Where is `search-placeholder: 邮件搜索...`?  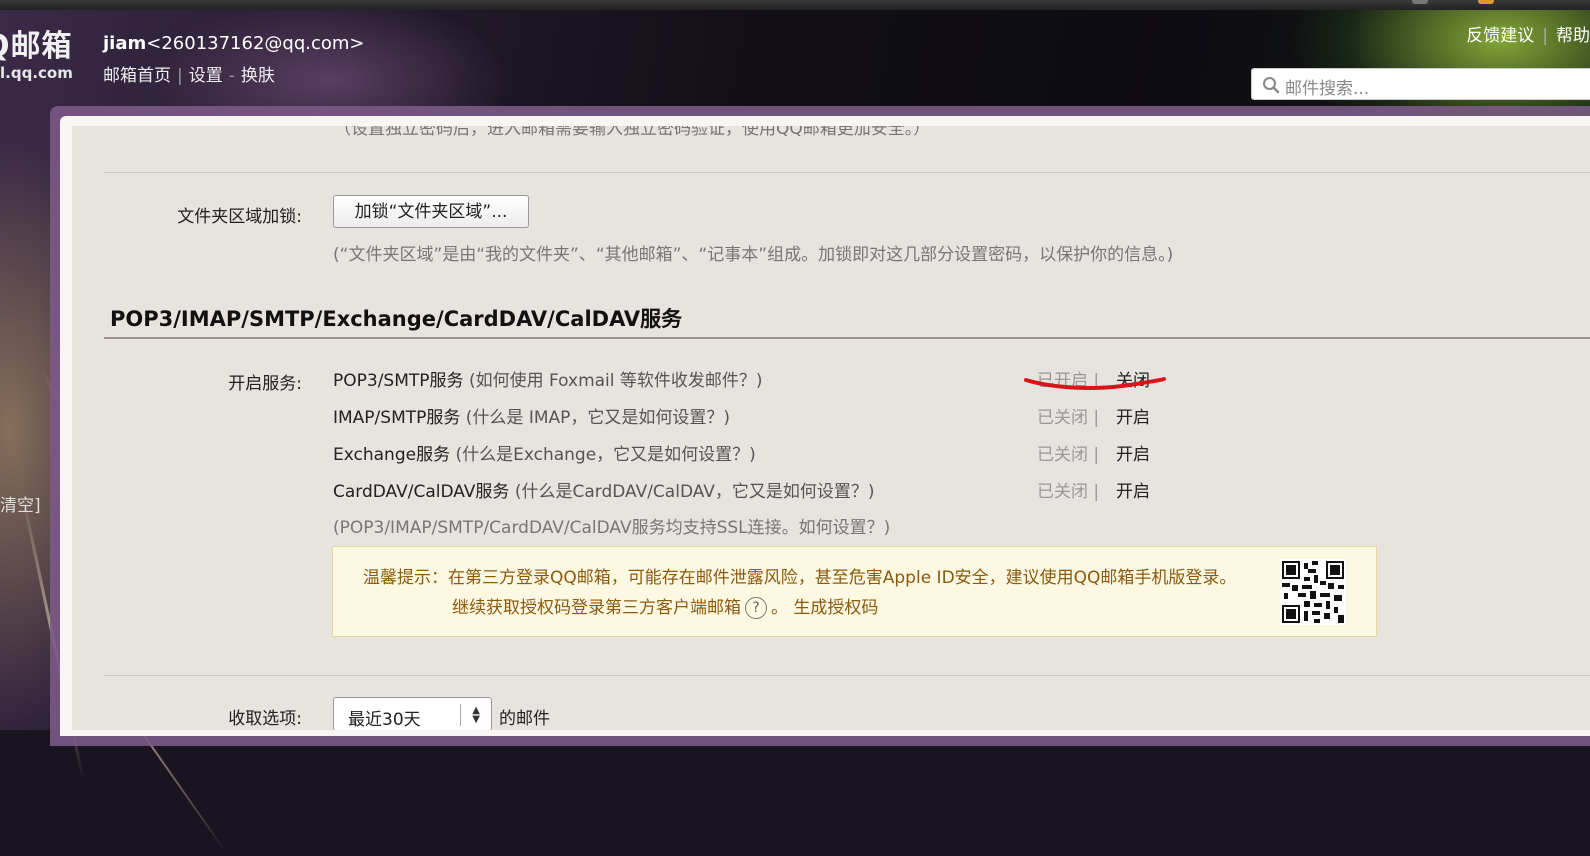 search-placeholder: 邮件搜索... is located at coordinates (1327, 89).